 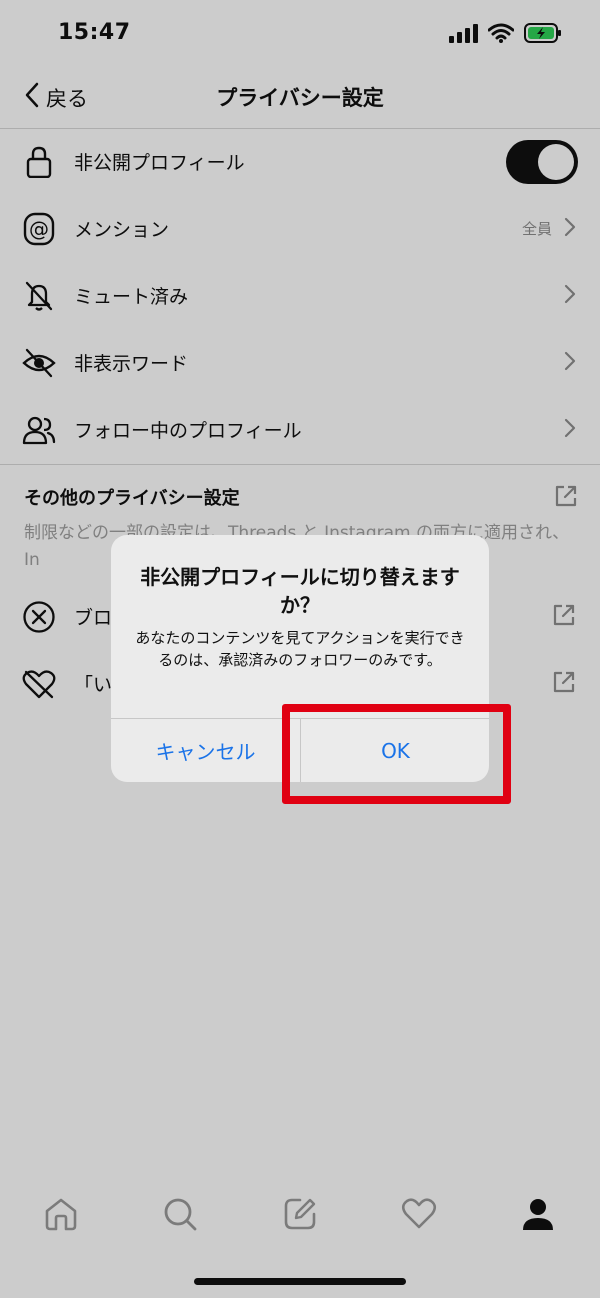 I want to click on ok-highlight-annotation, so click(x=396, y=754).